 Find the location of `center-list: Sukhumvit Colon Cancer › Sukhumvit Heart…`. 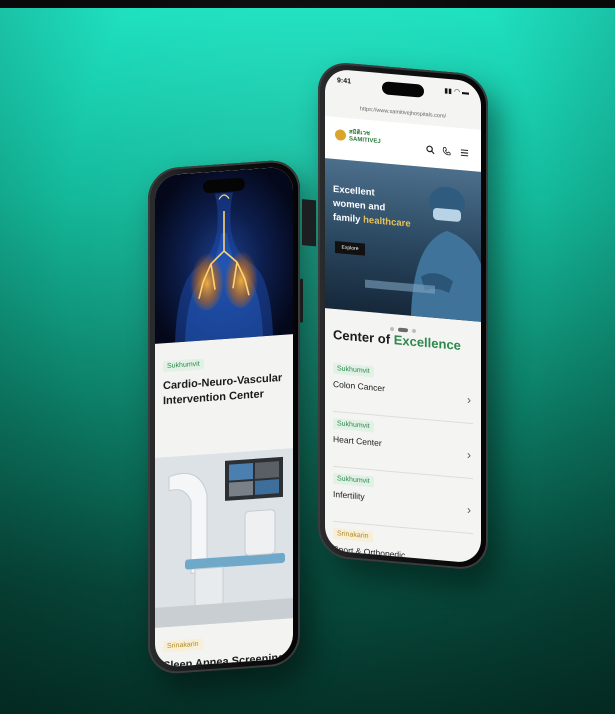

center-list: Sukhumvit Colon Cancer › Sukhumvit Heart… is located at coordinates (403, 460).